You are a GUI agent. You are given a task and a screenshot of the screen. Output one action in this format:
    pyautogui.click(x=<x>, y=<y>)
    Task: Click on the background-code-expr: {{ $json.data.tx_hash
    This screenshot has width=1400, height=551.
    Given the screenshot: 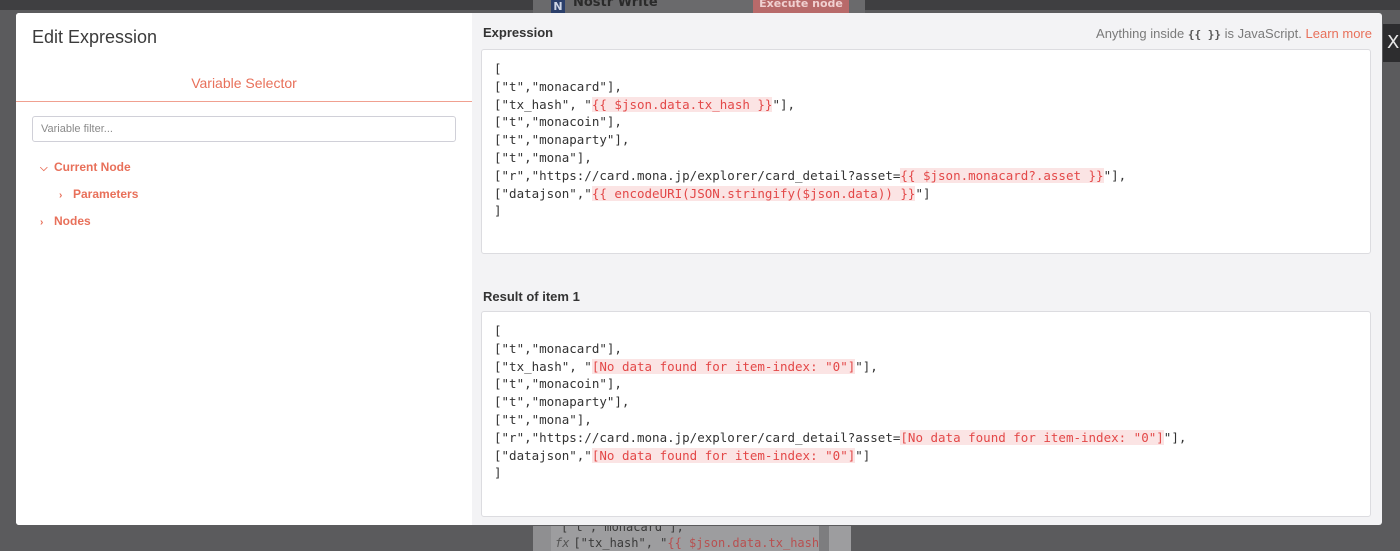 What is the action you would take?
    pyautogui.click(x=743, y=543)
    